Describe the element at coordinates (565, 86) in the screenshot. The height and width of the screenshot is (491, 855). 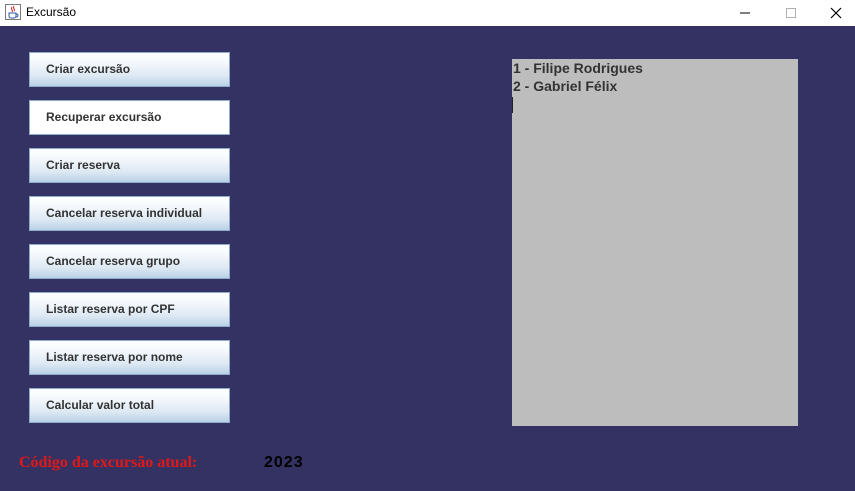
I see `list-item: 2 - Gabriel Félix` at that location.